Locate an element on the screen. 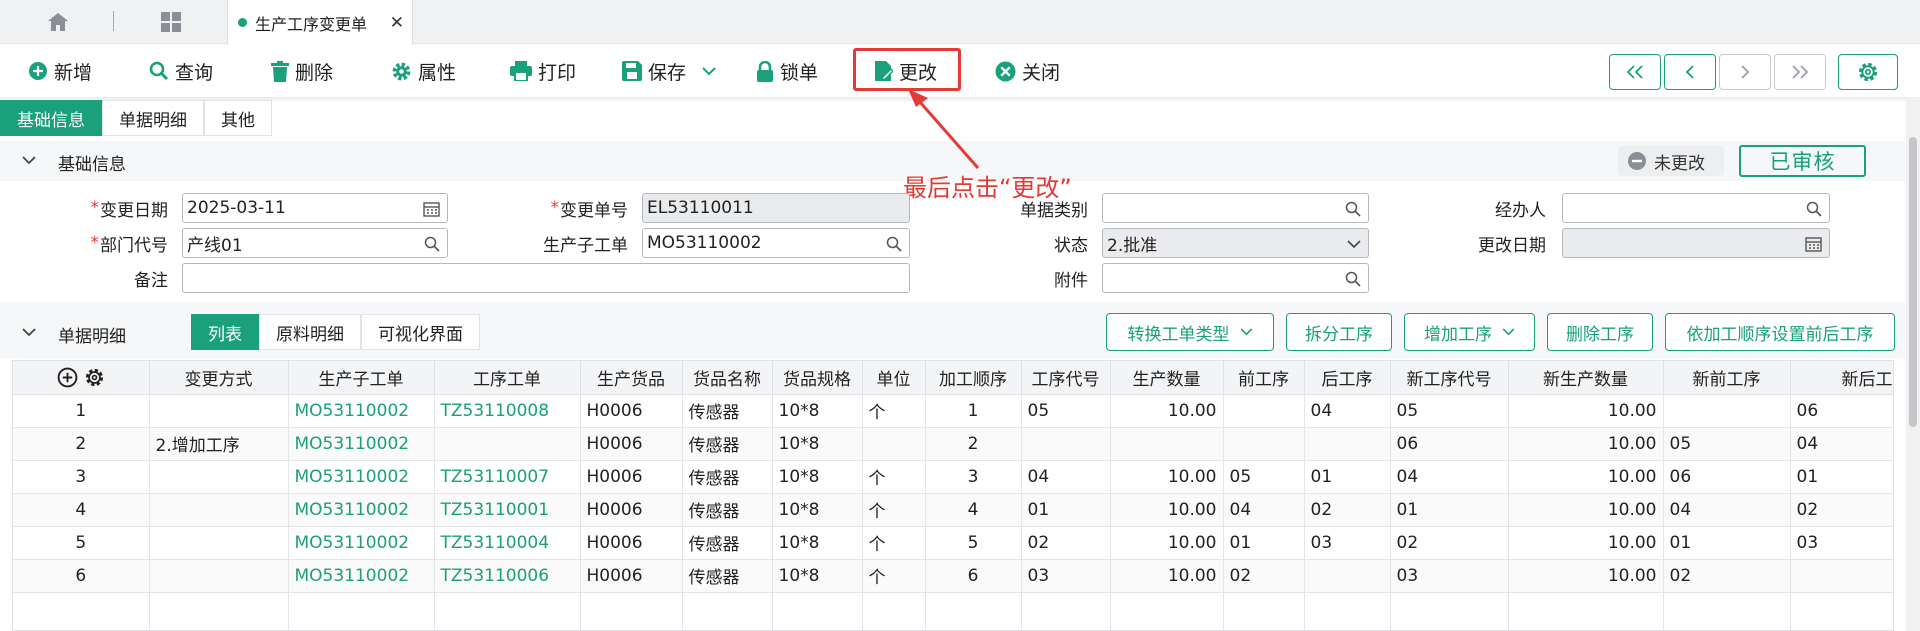 Image resolution: width=1920 pixels, height=631 pixels. cell-no: 5 is located at coordinates (81, 543).